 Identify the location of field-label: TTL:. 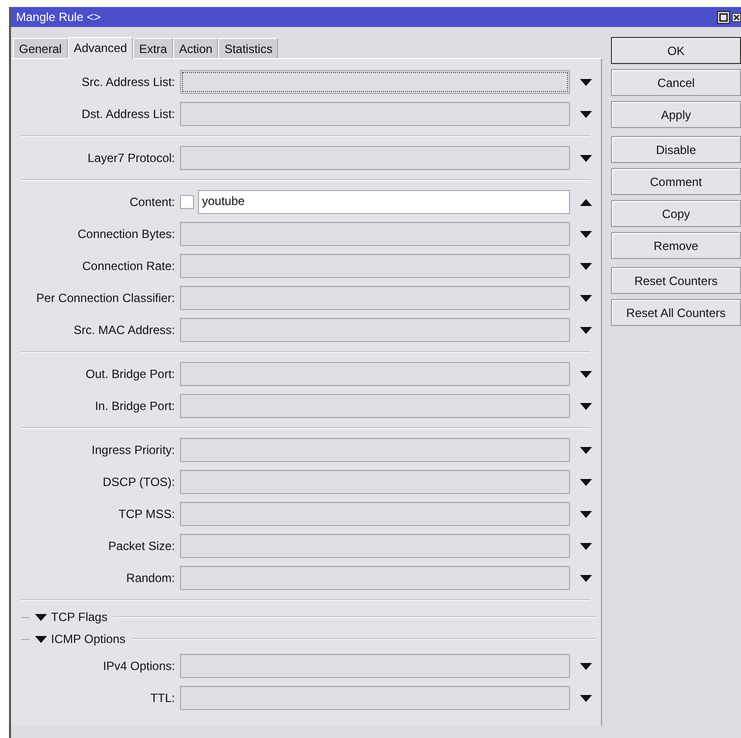
(162, 698).